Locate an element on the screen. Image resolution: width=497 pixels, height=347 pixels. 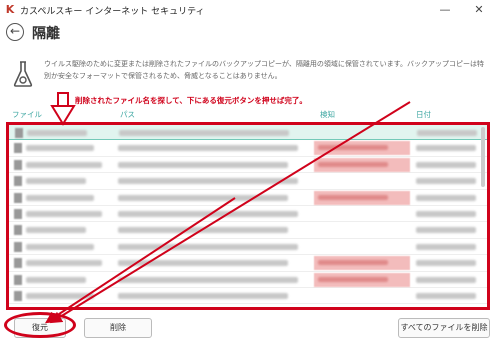
title-bar: K カスペルスキー インターネット セキュリティ — ✕ is located at coordinates (248, 10).